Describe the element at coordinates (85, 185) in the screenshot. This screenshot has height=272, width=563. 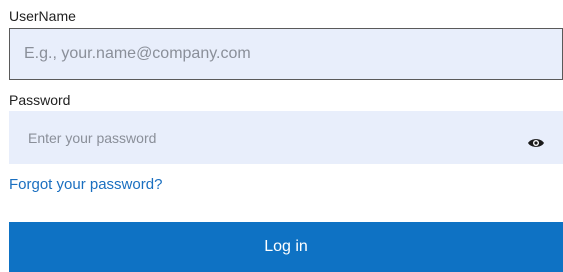
I see `forgot-password-link: Forgot your password?` at that location.